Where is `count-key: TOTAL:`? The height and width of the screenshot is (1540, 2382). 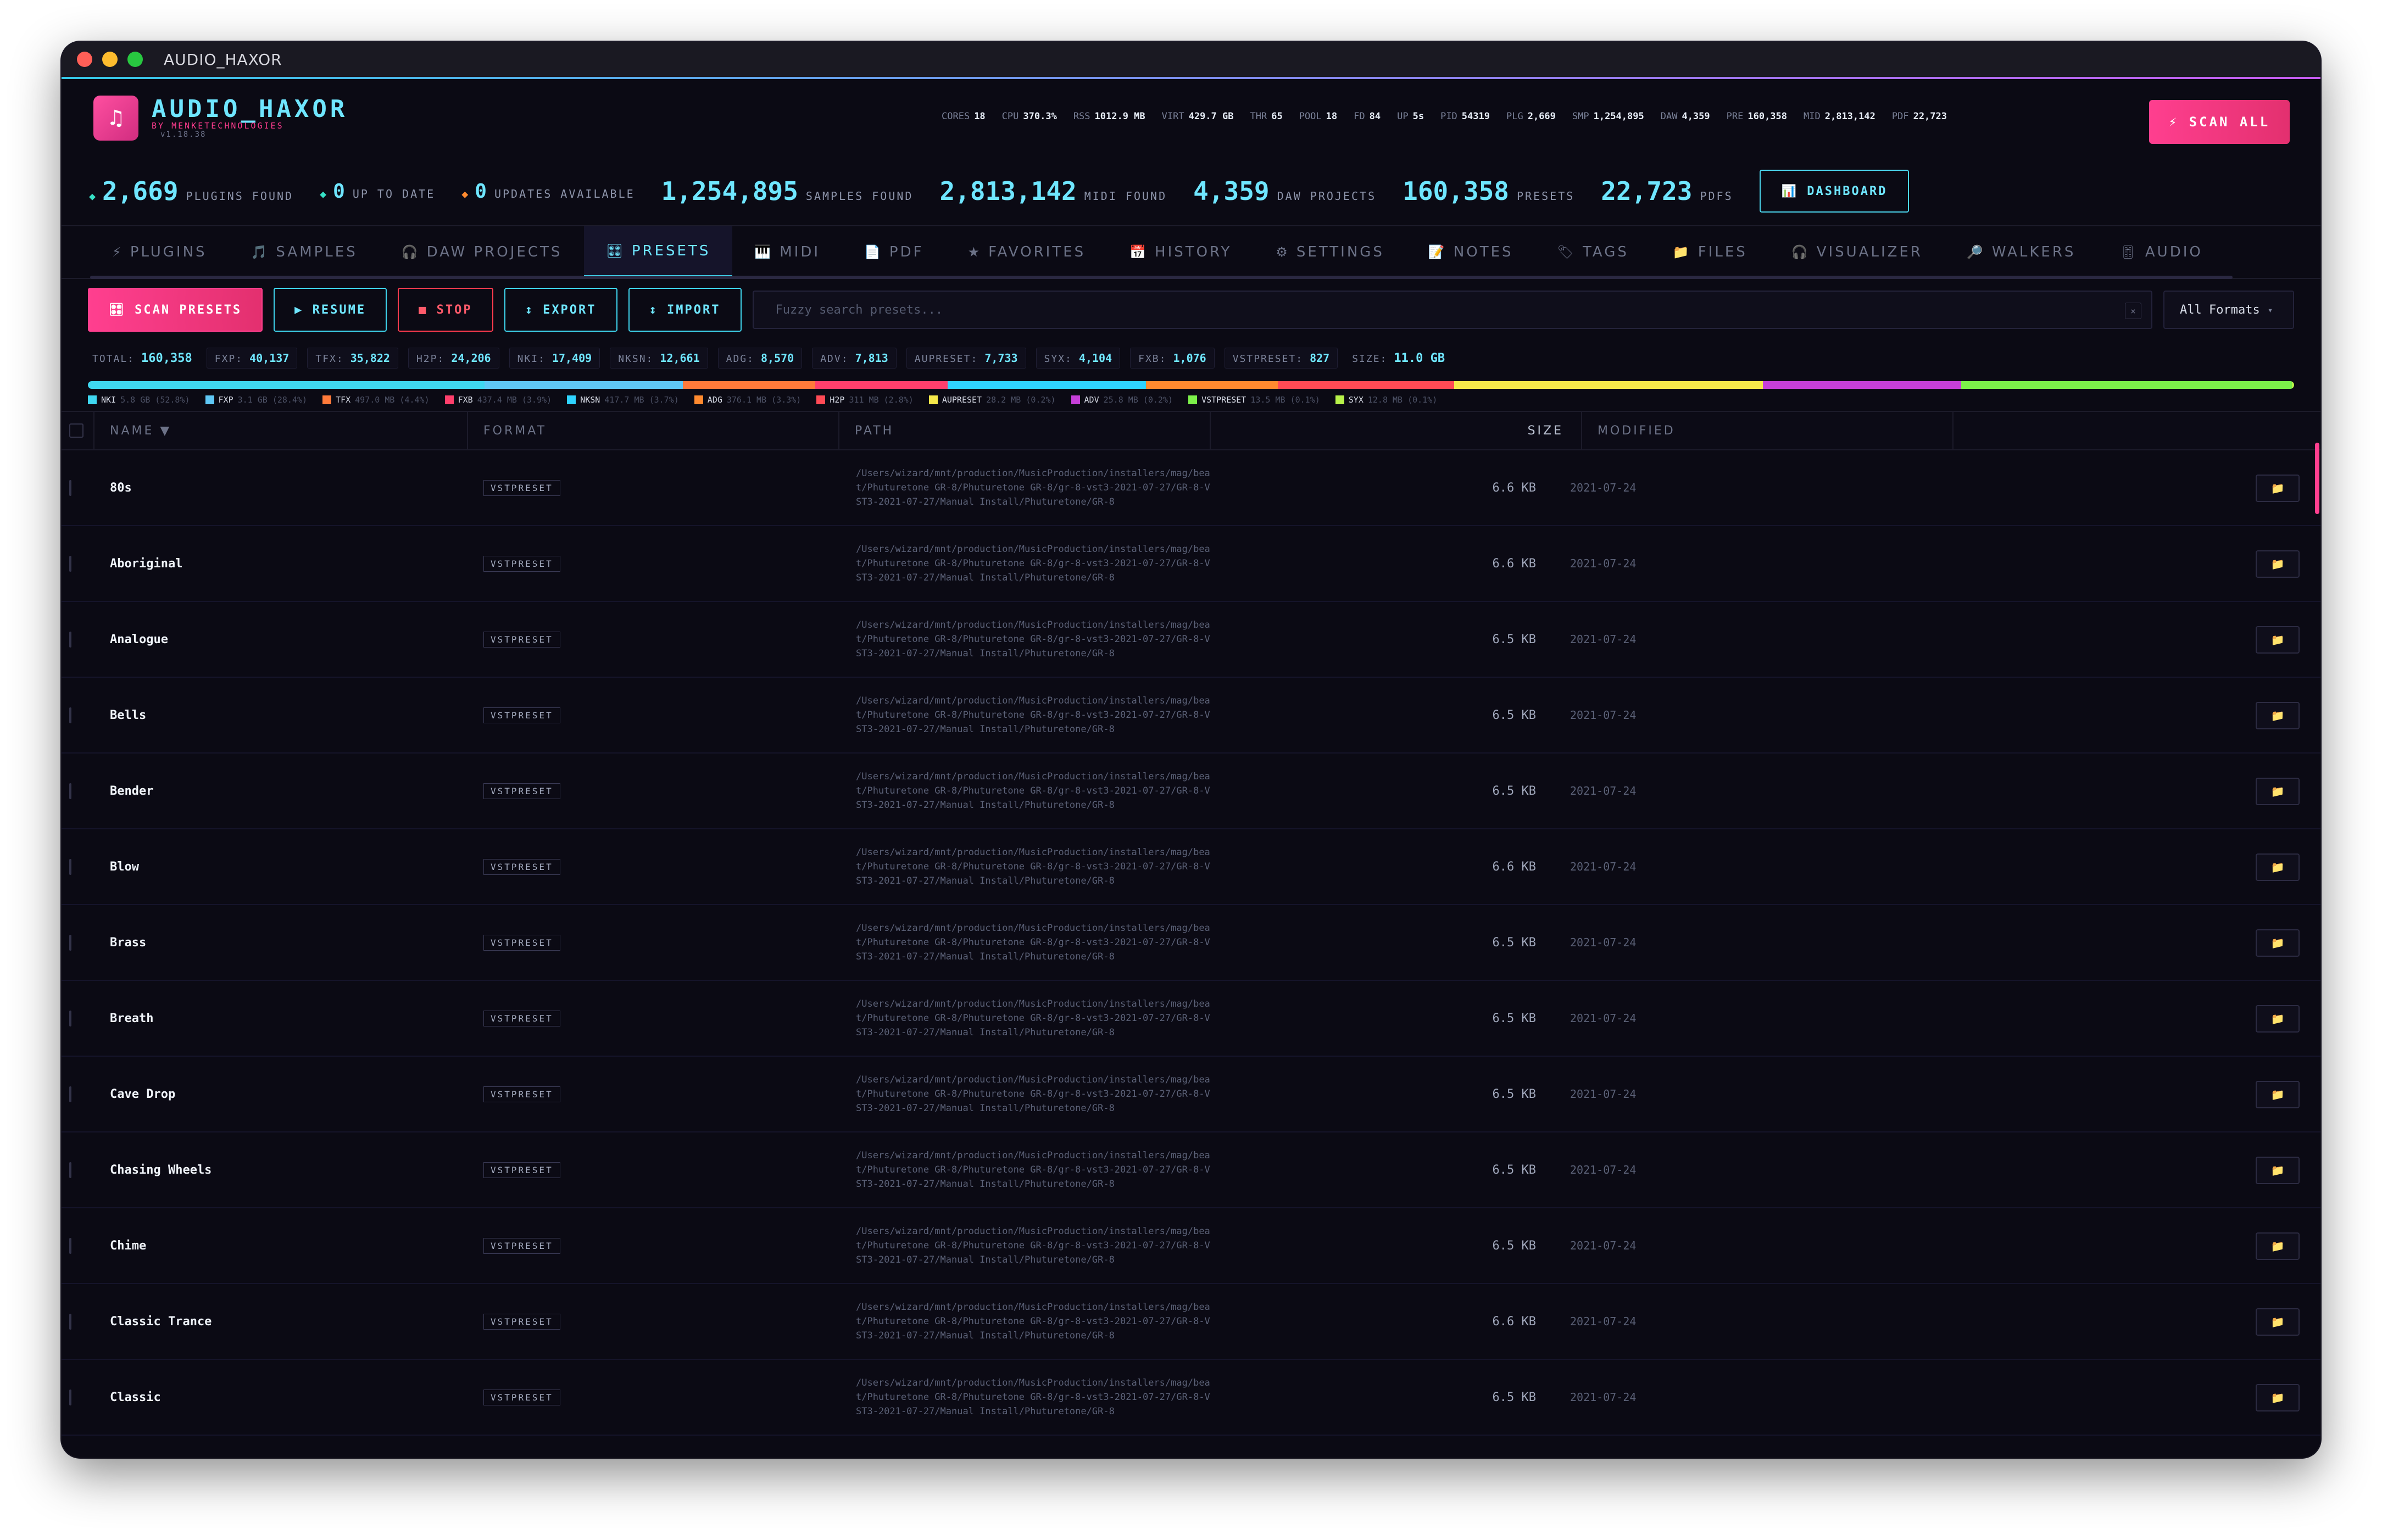
count-key: TOTAL: is located at coordinates (113, 359).